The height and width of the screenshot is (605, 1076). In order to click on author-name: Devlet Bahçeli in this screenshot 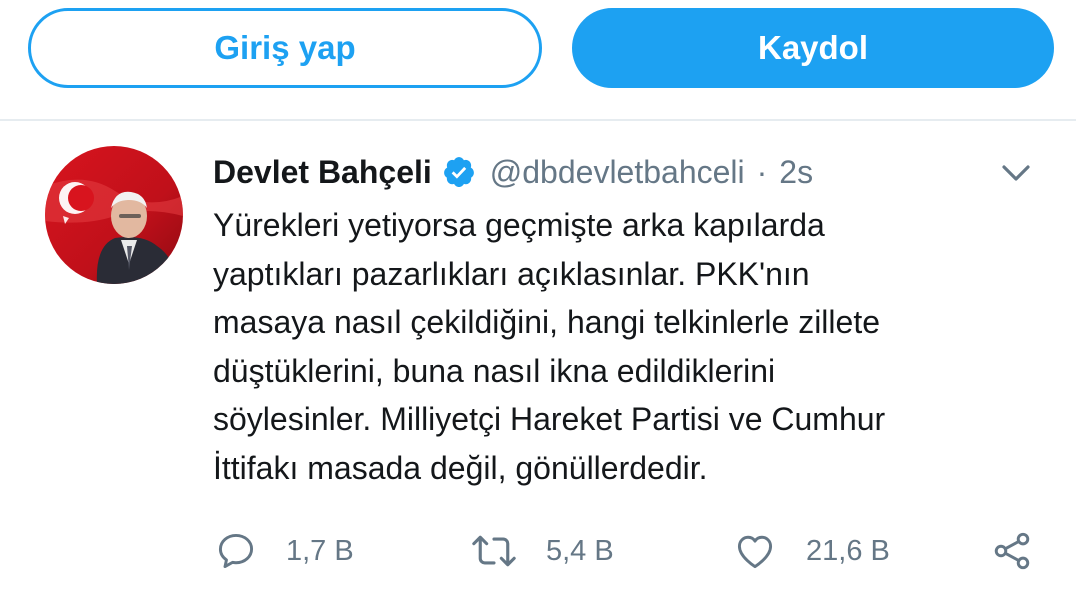, I will do `click(322, 172)`.